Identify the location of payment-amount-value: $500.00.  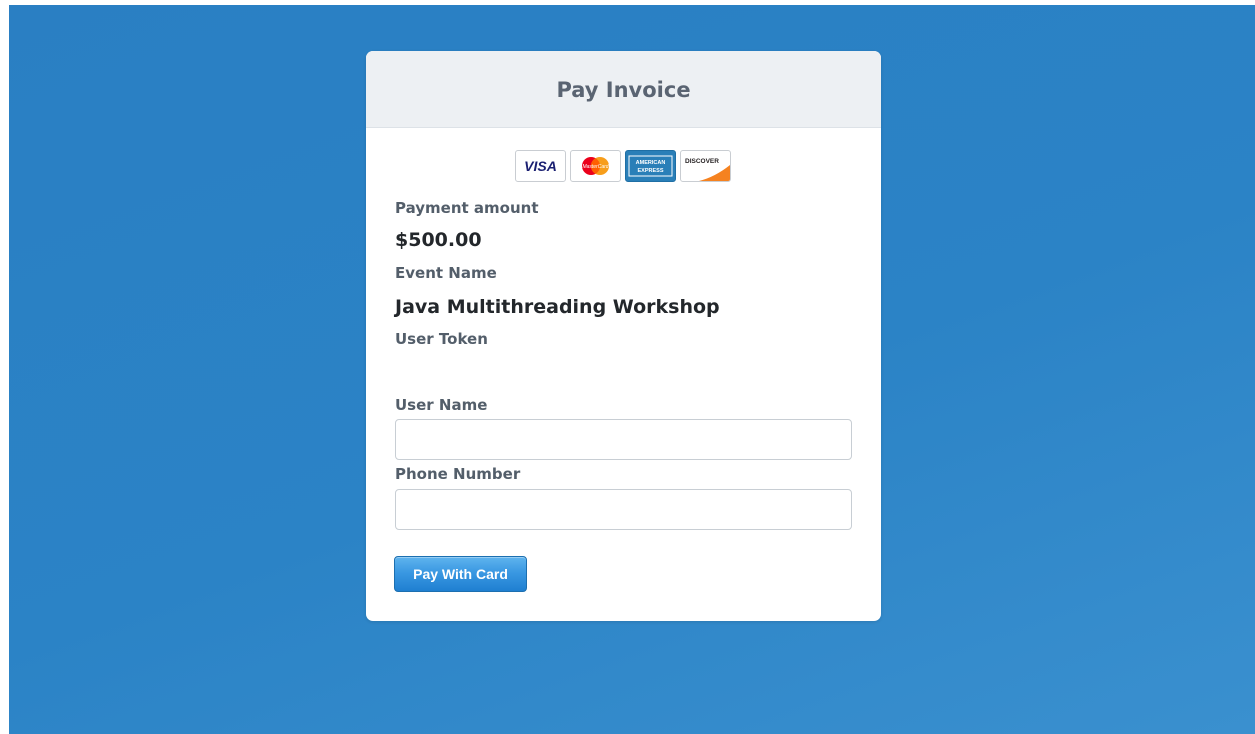
(438, 240).